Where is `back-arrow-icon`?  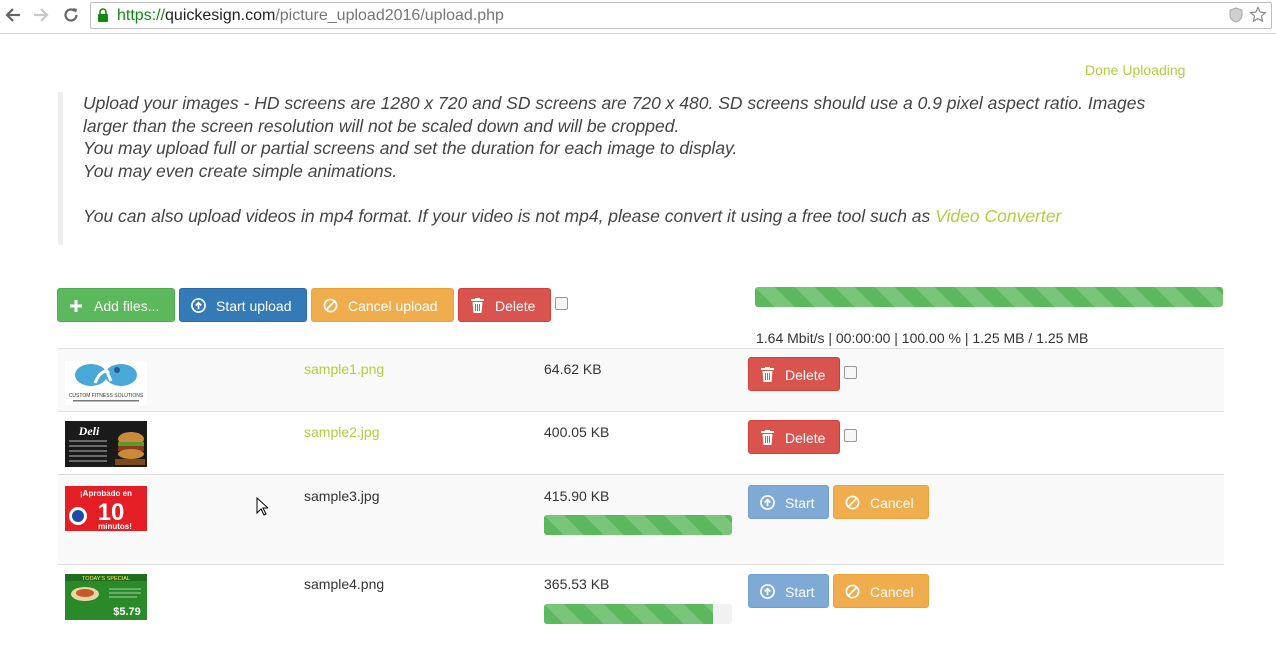 back-arrow-icon is located at coordinates (13, 16).